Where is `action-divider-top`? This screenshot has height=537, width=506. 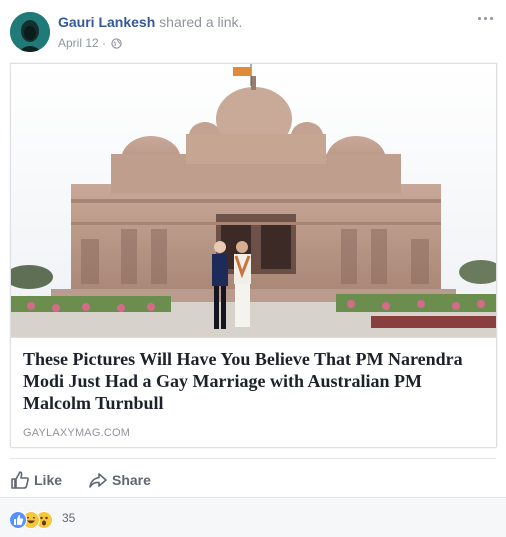
action-divider-top is located at coordinates (253, 458).